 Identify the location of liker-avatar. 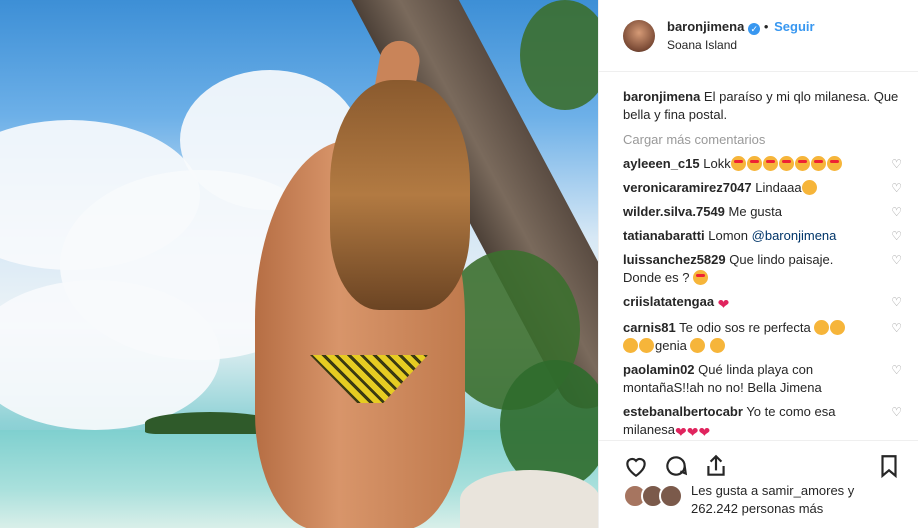
(671, 496).